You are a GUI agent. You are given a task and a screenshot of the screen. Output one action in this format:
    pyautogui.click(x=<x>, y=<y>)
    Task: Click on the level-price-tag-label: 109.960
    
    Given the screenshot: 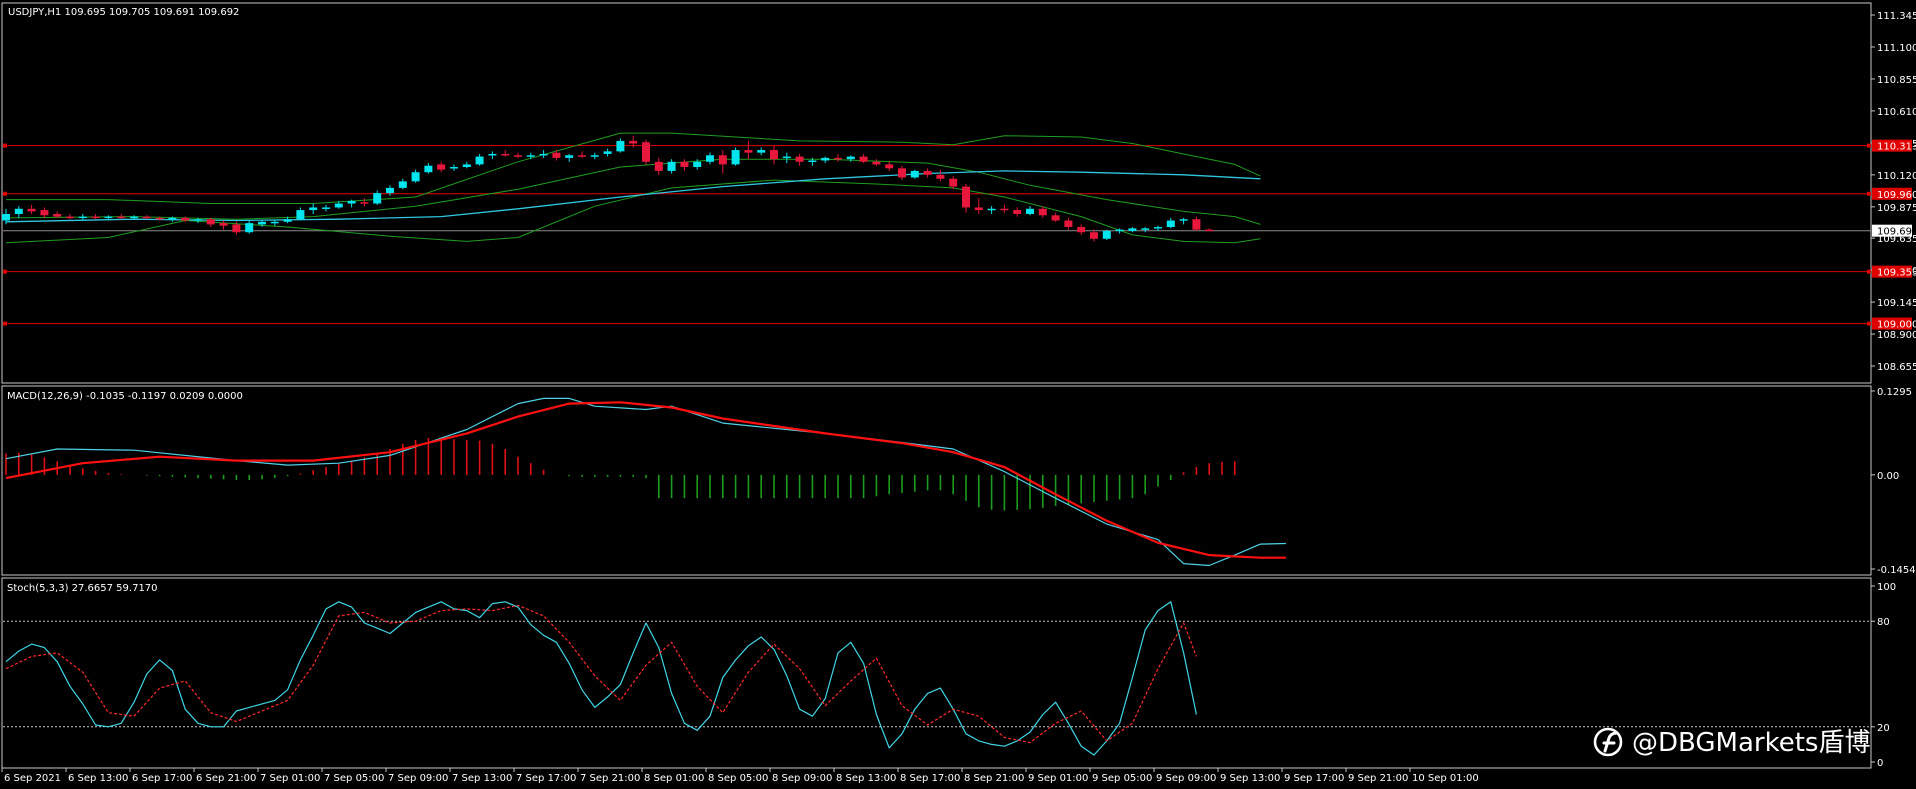 What is the action you would take?
    pyautogui.click(x=1896, y=195)
    